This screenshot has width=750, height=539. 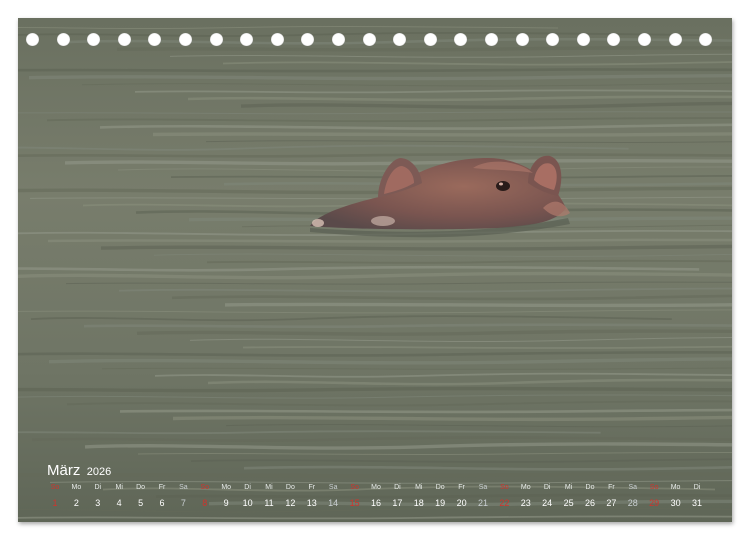 What do you see at coordinates (504, 503) in the screenshot?
I see `calendar-day: 22` at bounding box center [504, 503].